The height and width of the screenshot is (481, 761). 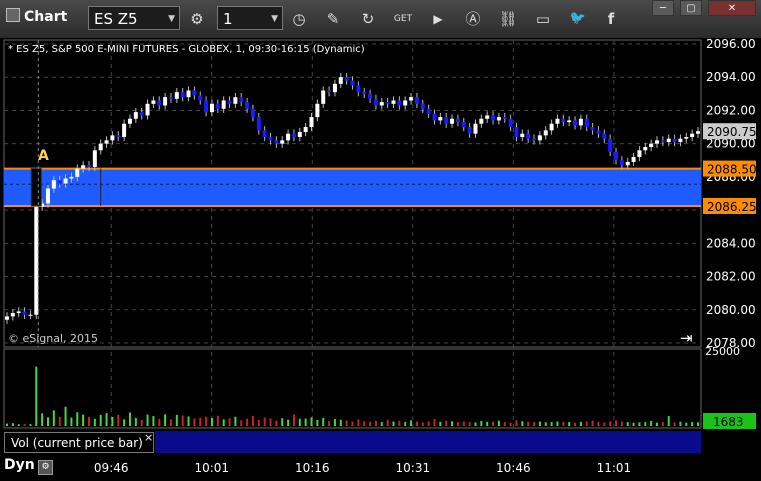 I want to click on facebook-icon: f, so click(x=611, y=19).